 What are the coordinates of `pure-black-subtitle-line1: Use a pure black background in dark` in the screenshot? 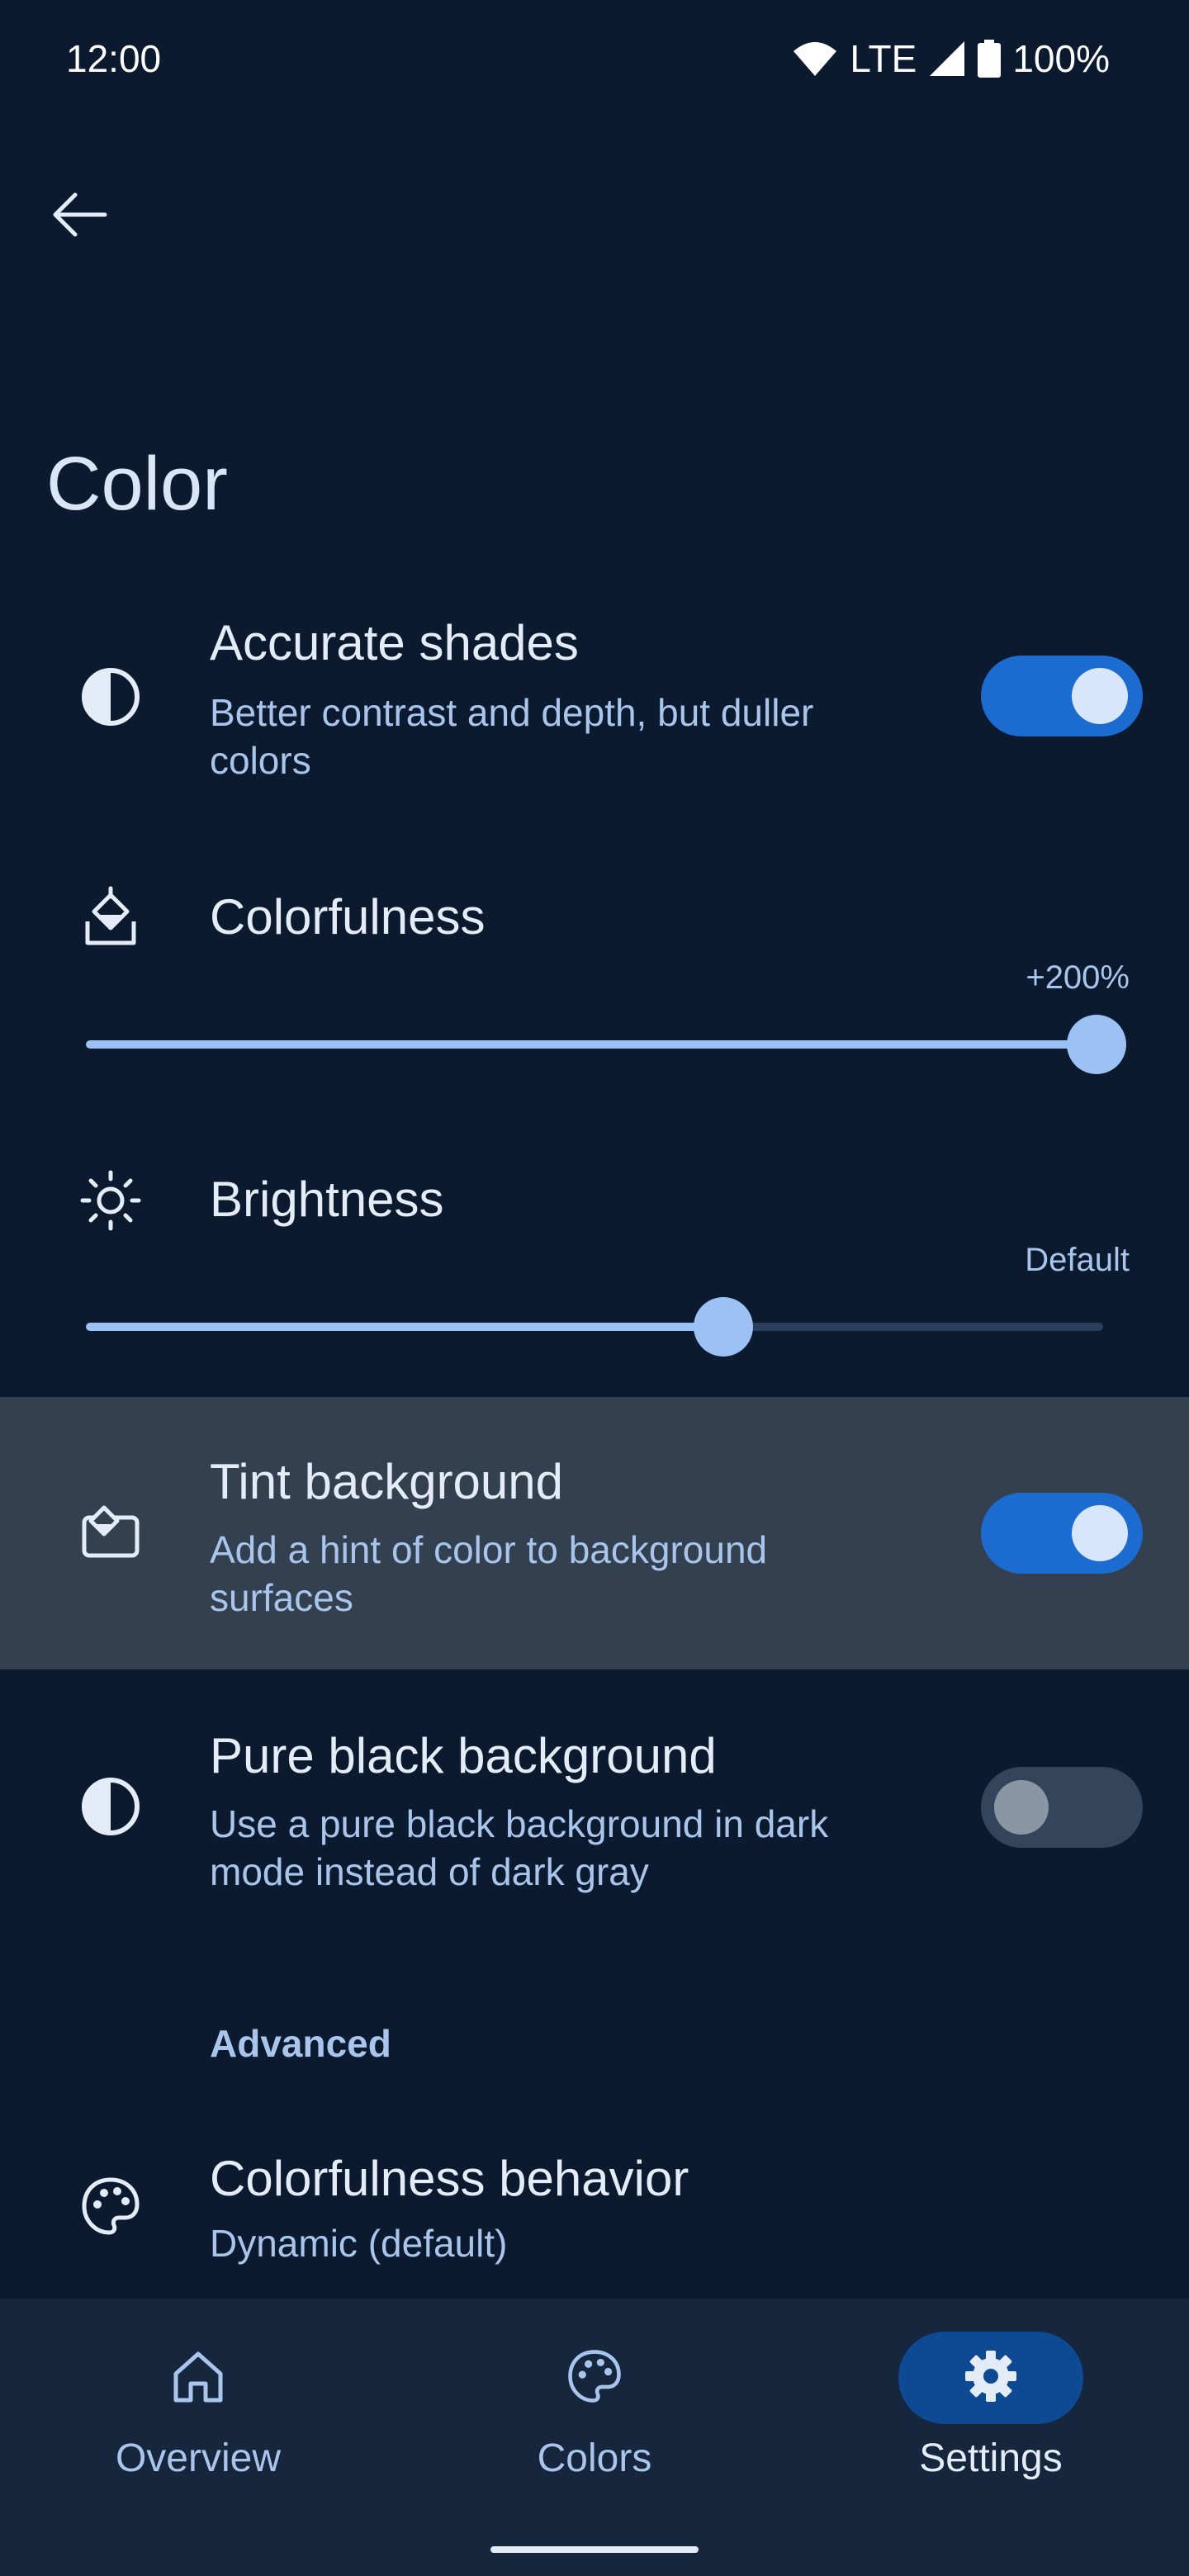 It's located at (519, 1823).